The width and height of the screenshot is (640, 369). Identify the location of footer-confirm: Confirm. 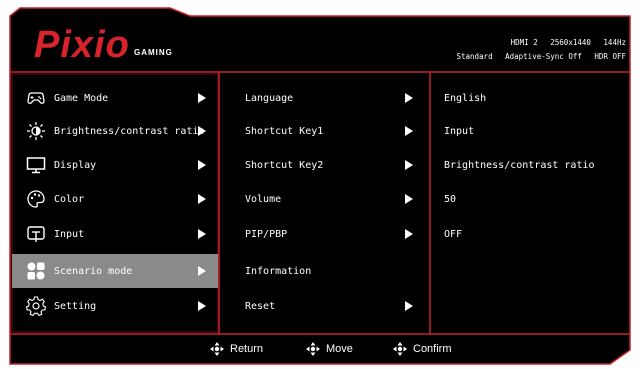
(422, 349).